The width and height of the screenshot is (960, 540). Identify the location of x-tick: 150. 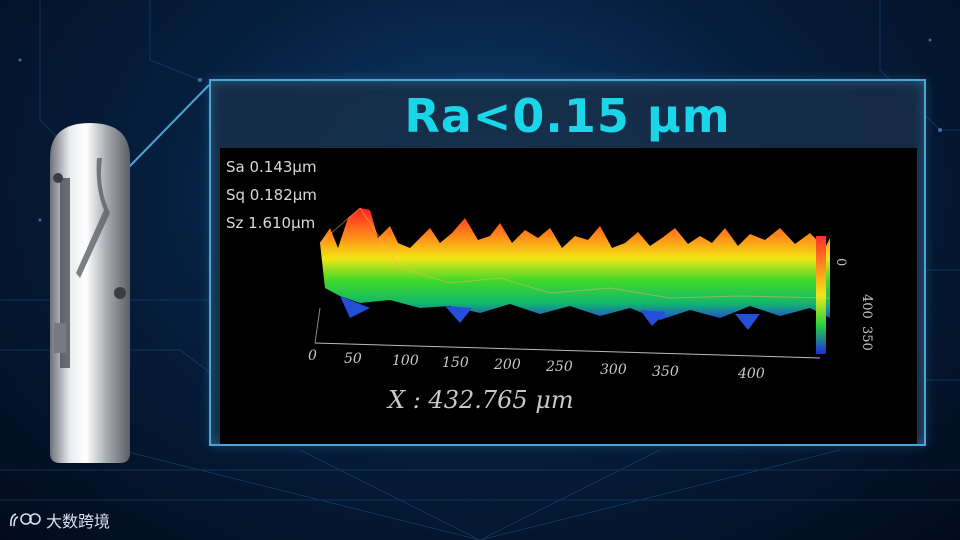
(455, 363).